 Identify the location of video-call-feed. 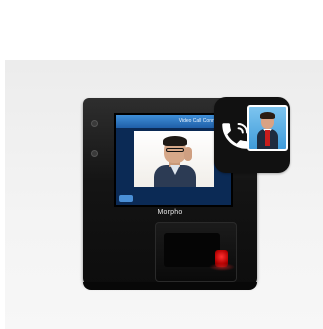
(174, 159).